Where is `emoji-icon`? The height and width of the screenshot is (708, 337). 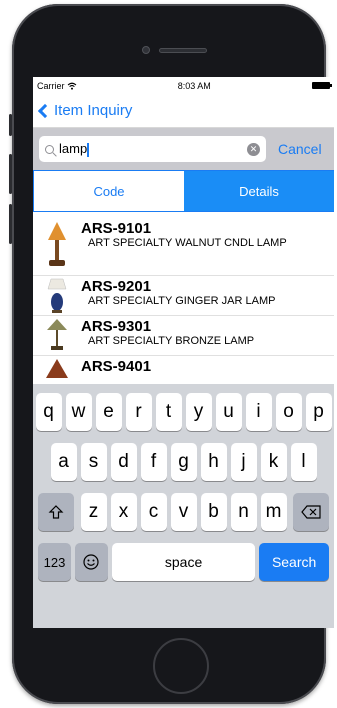 emoji-icon is located at coordinates (91, 562).